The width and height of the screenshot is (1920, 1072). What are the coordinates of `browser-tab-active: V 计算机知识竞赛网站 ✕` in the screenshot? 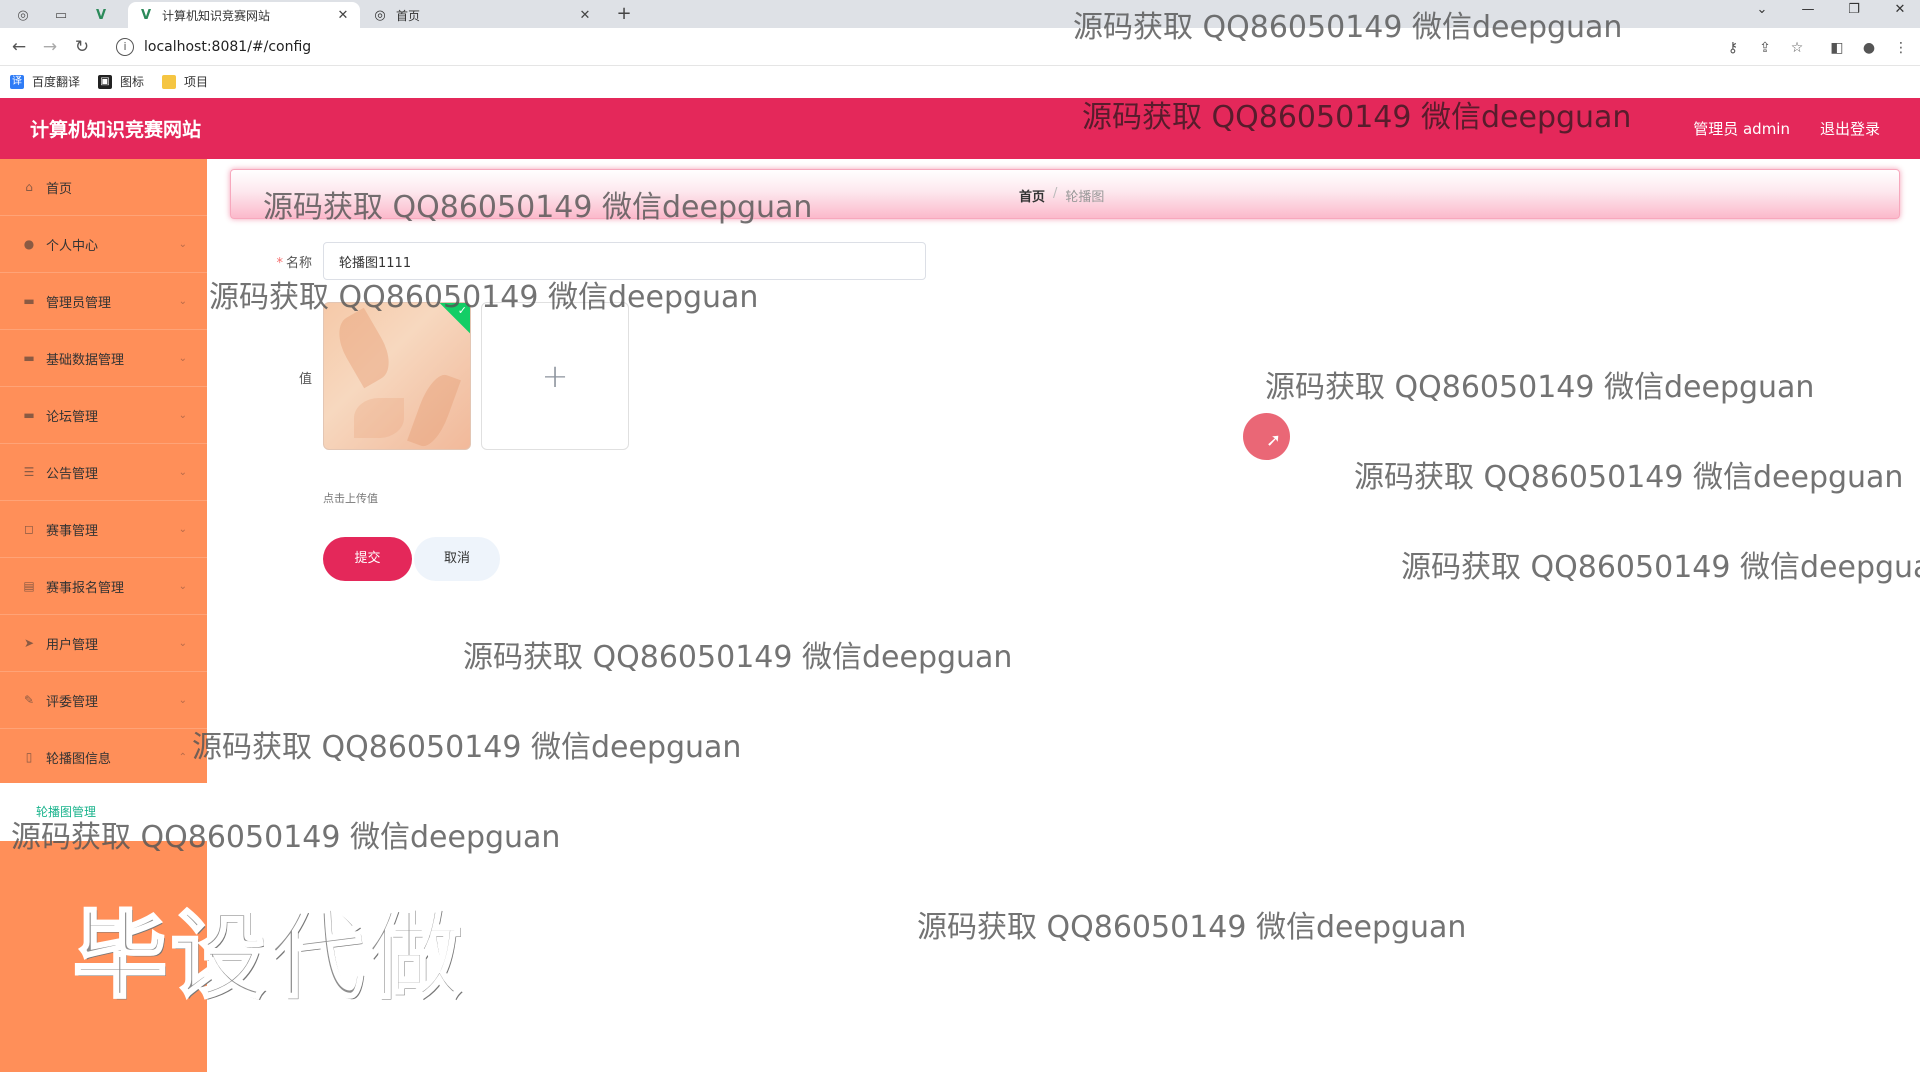 It's located at (244, 15).